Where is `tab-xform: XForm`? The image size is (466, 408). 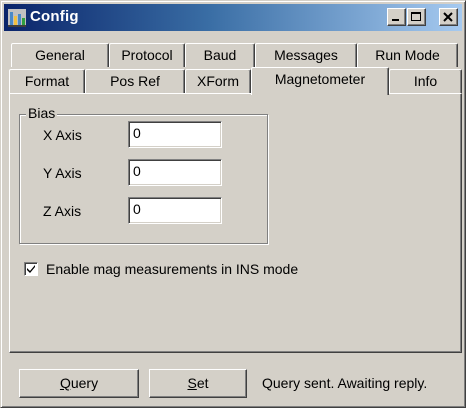 tab-xform: XForm is located at coordinates (218, 81).